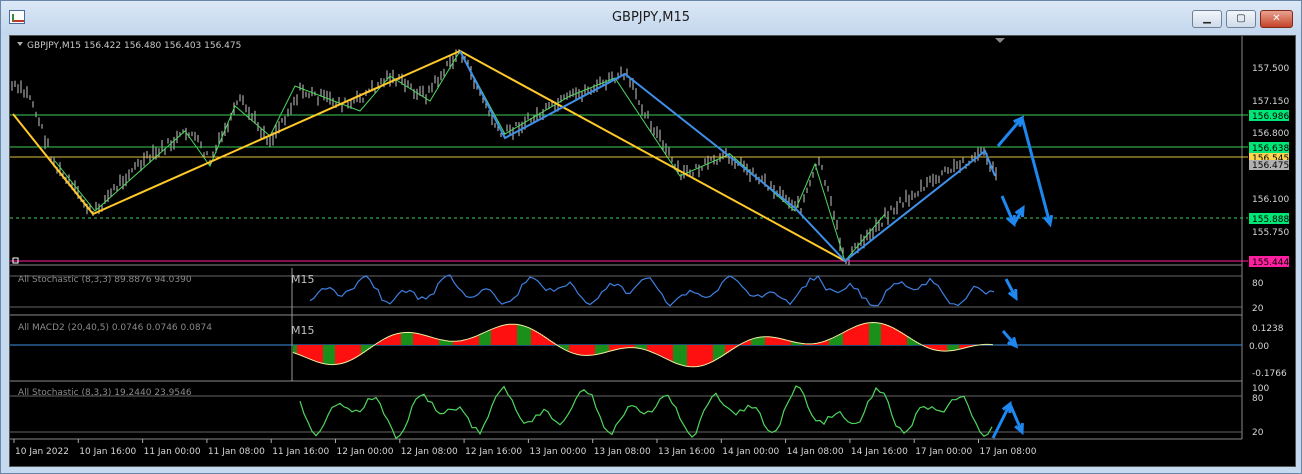  What do you see at coordinates (815, 452) in the screenshot?
I see `time-label: 14 Jan 08:00` at bounding box center [815, 452].